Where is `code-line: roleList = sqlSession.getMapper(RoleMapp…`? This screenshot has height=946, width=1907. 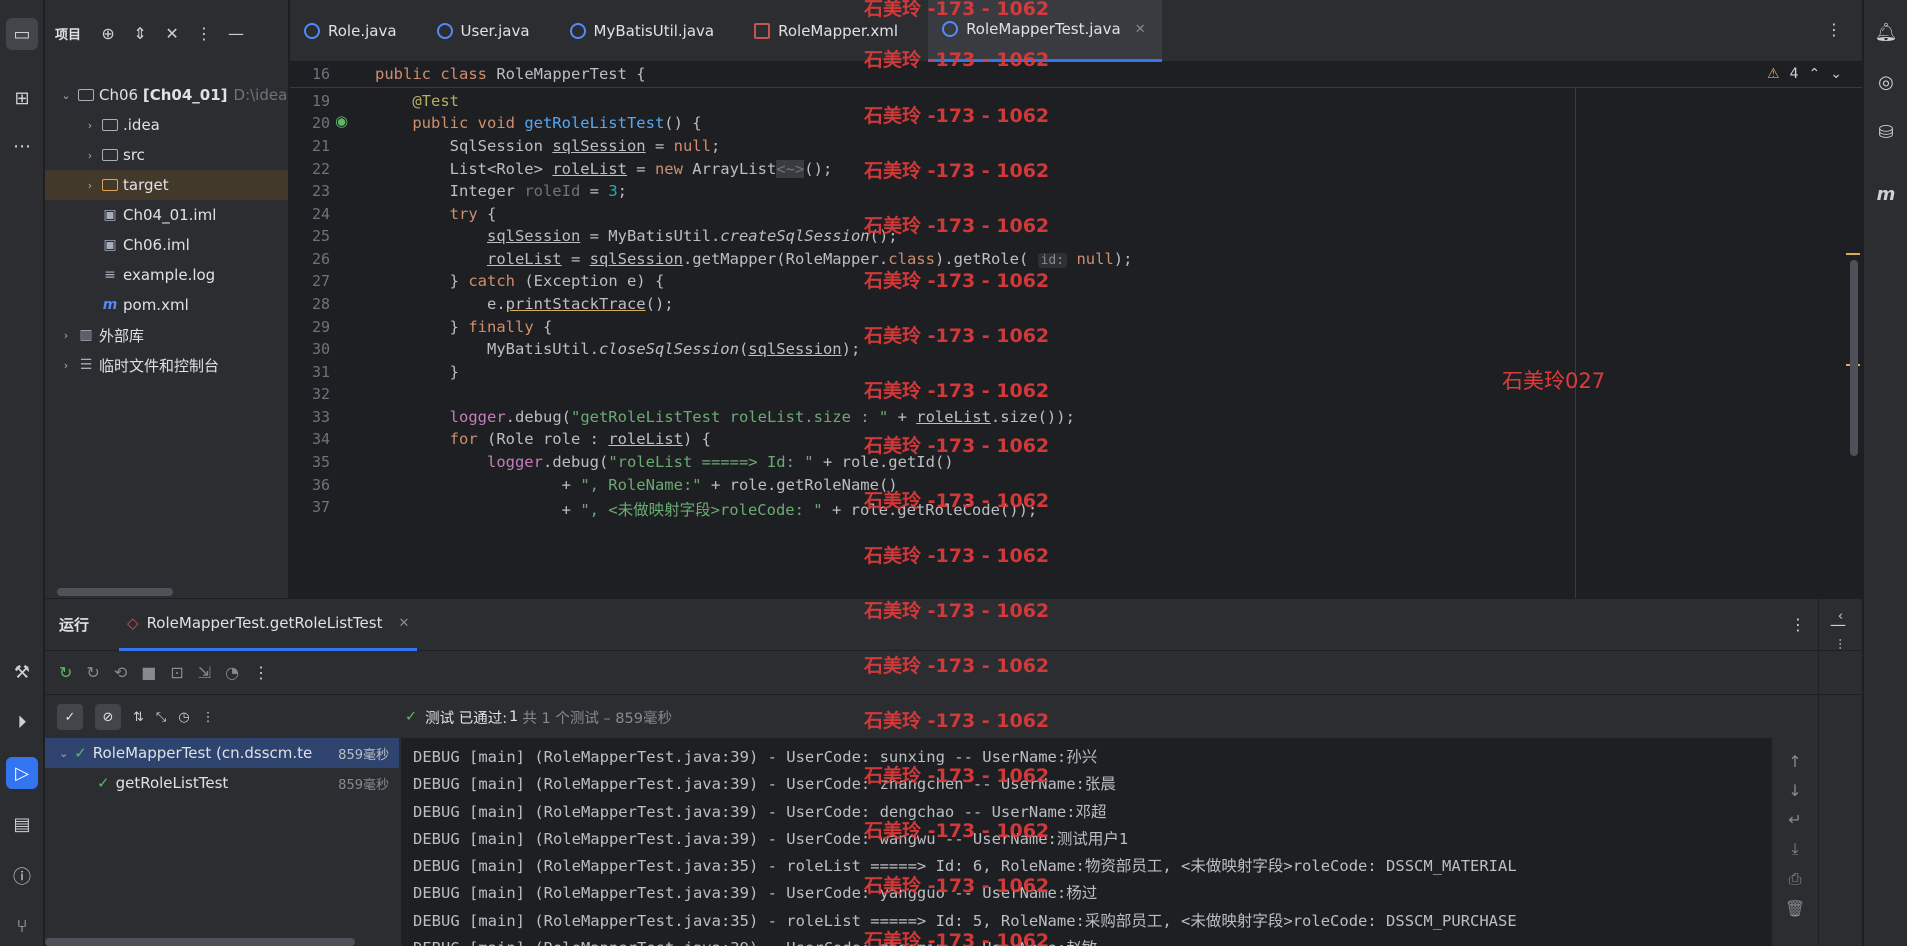
code-line: roleList = sqlSession.getMapper(RoleMapp… is located at coordinates (809, 259).